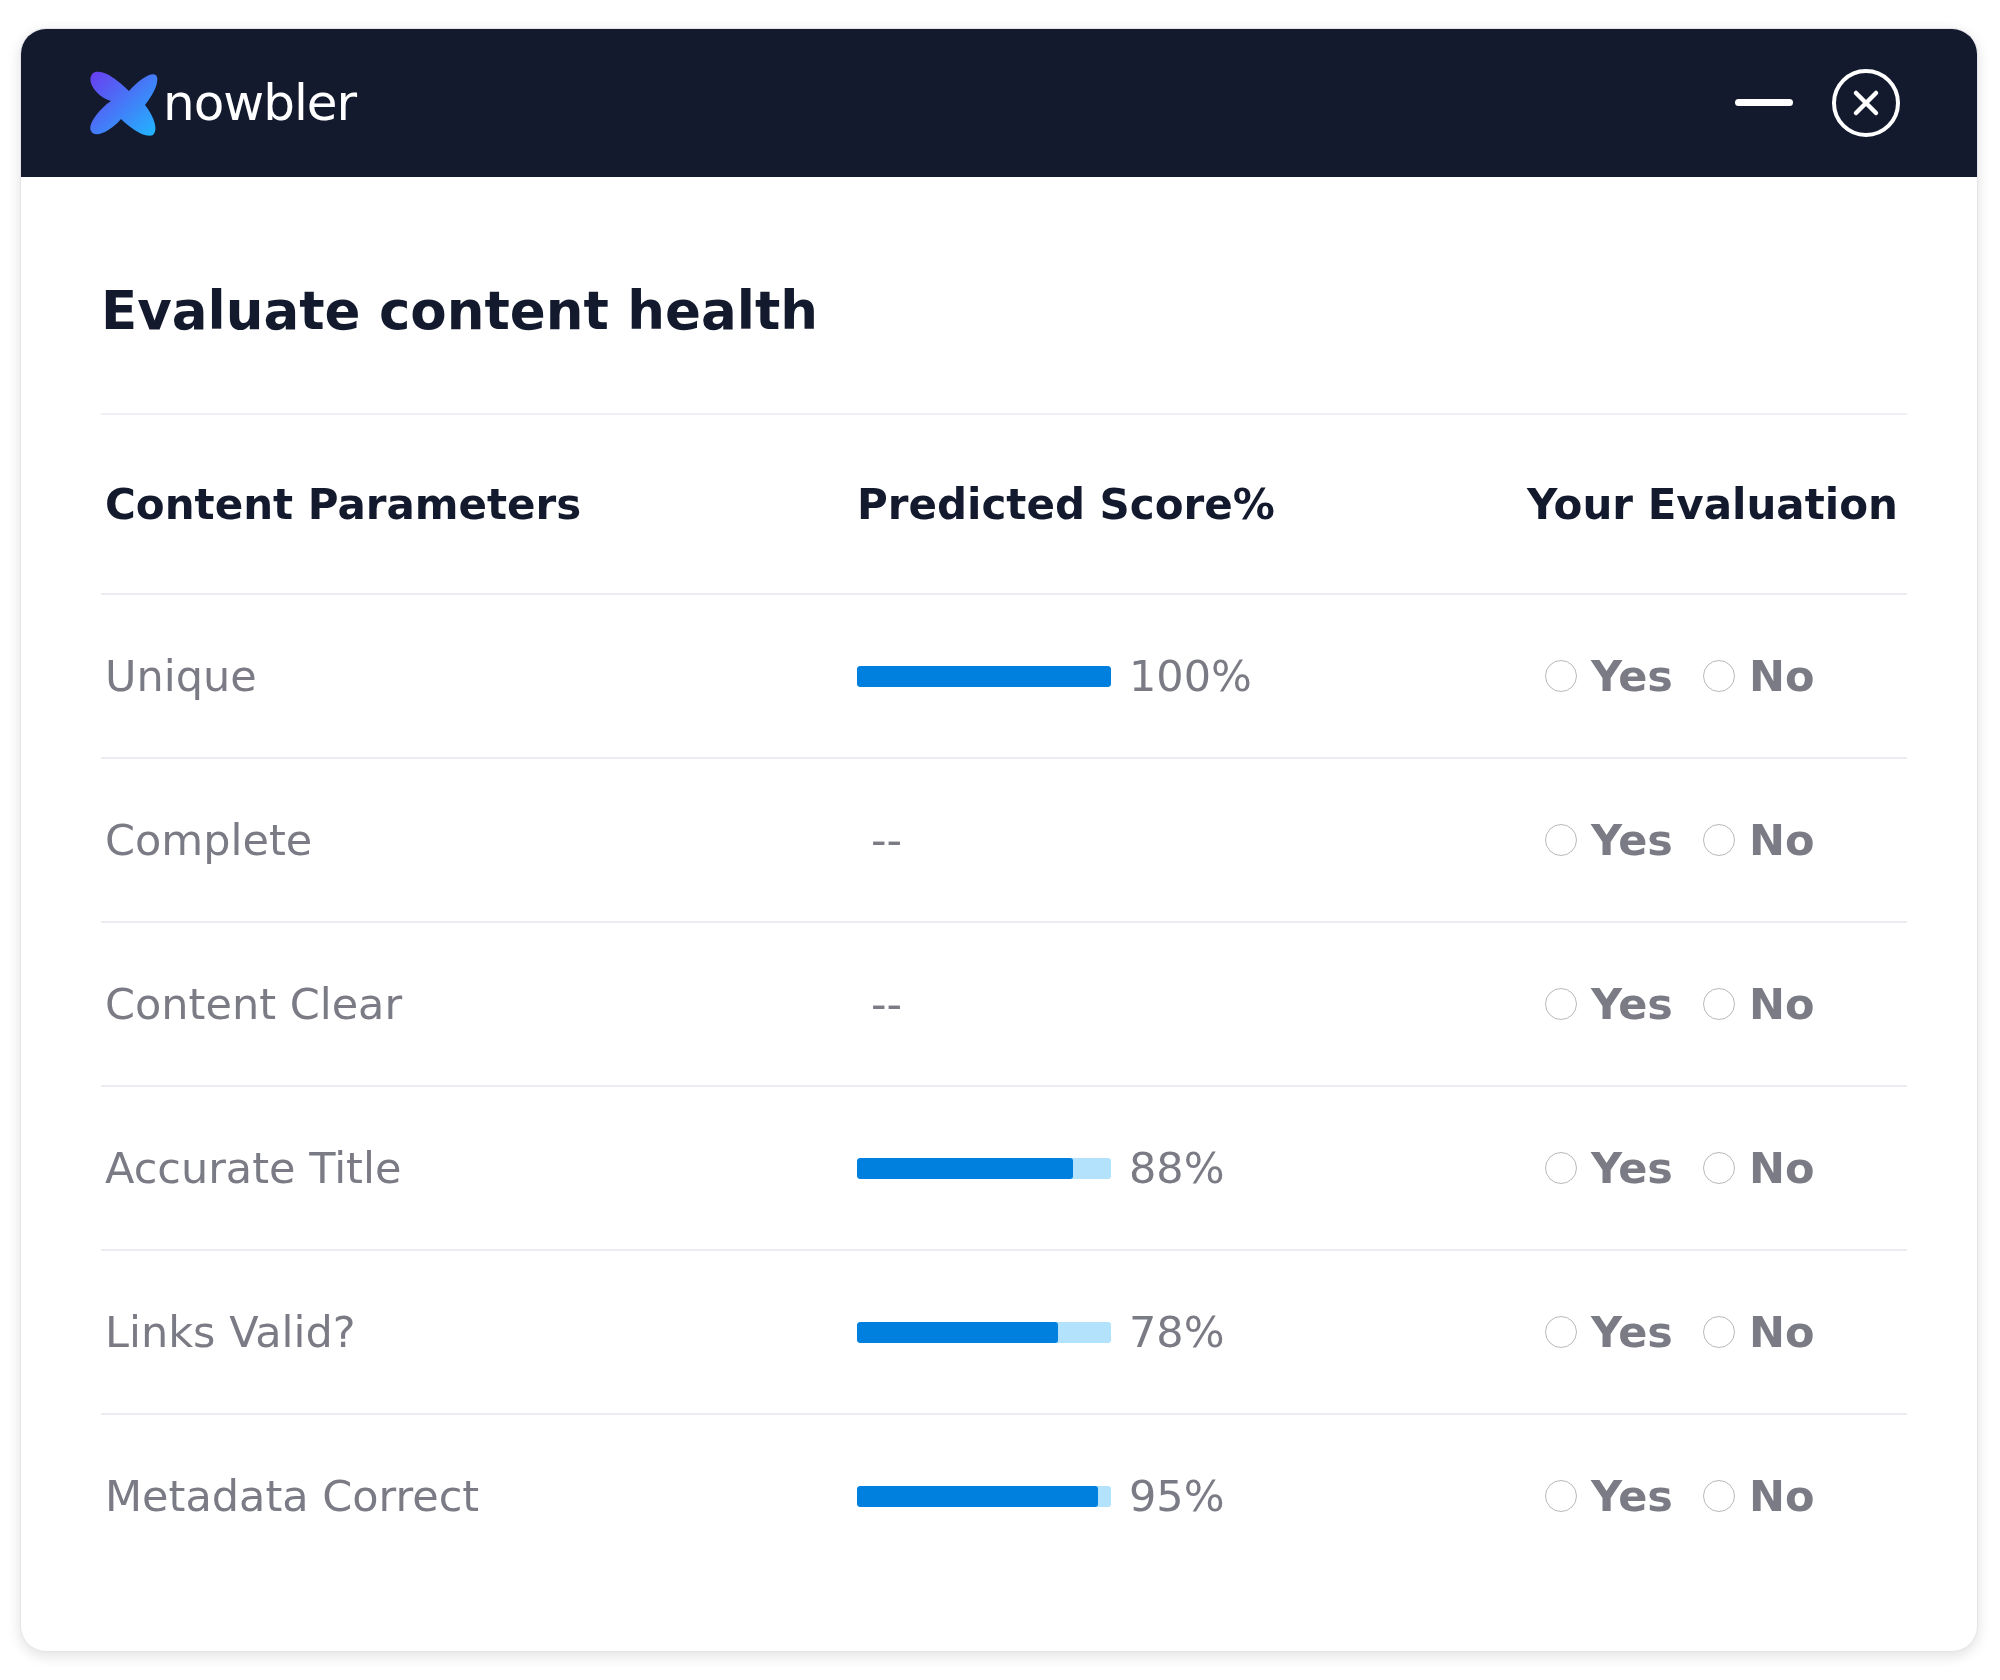  What do you see at coordinates (1177, 1332) in the screenshot?
I see `score-value: 78%` at bounding box center [1177, 1332].